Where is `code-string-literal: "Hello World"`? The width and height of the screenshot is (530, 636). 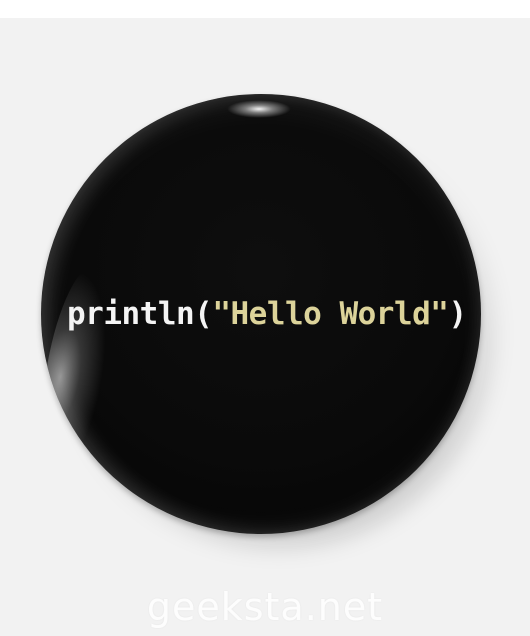
code-string-literal: "Hello World" is located at coordinates (330, 314).